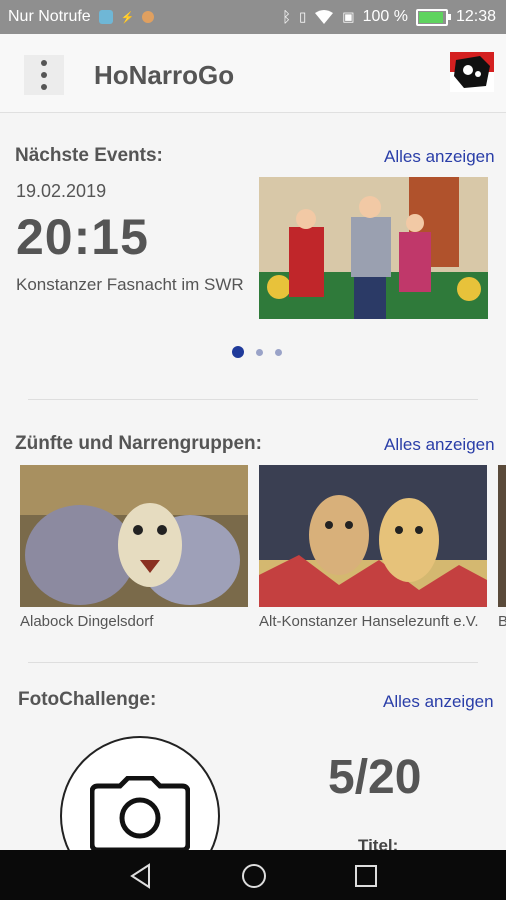 This screenshot has width=506, height=900. Describe the element at coordinates (164, 75) in the screenshot. I see `app-title: HoNarroGo` at that location.